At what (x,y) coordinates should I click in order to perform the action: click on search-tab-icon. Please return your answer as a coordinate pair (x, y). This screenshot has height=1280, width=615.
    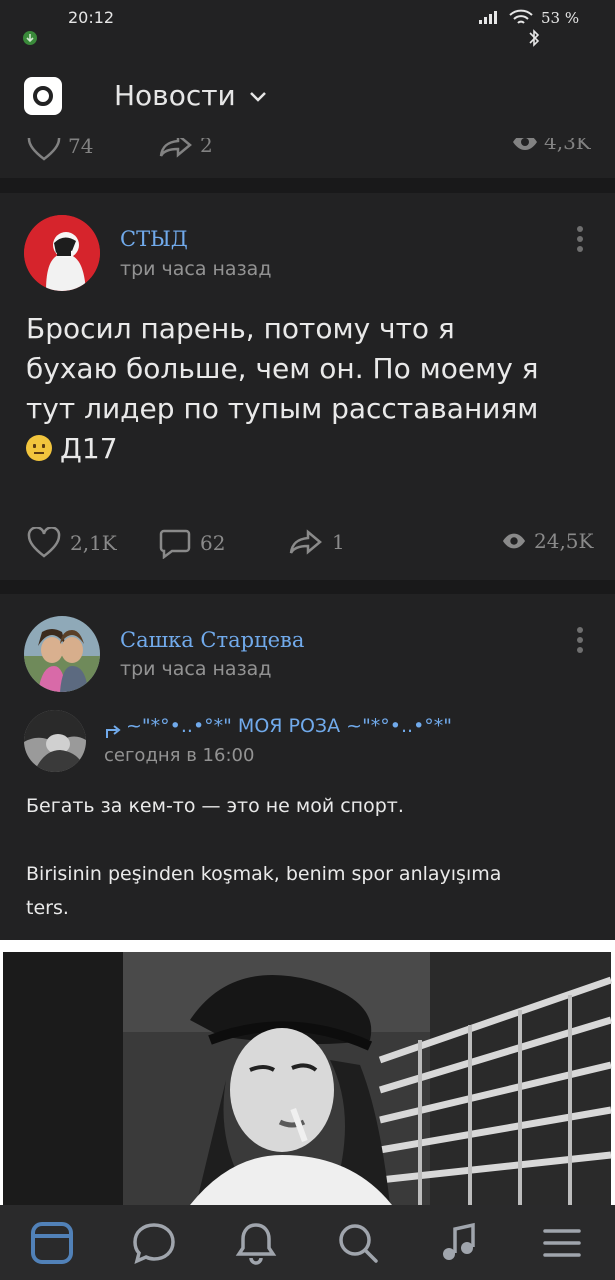
    Looking at the image, I should click on (358, 1243).